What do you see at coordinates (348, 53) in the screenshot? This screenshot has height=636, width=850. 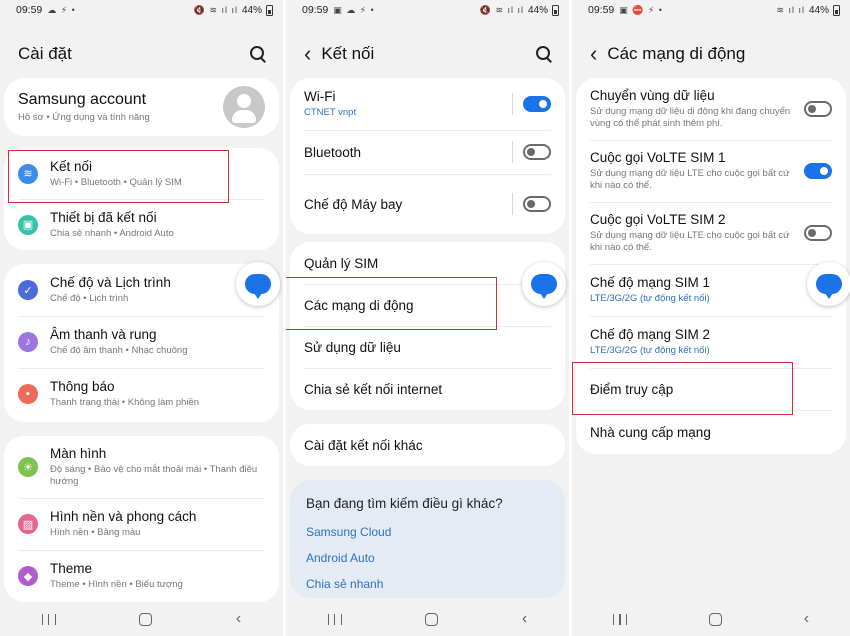 I see `page-title: Kết nối` at bounding box center [348, 53].